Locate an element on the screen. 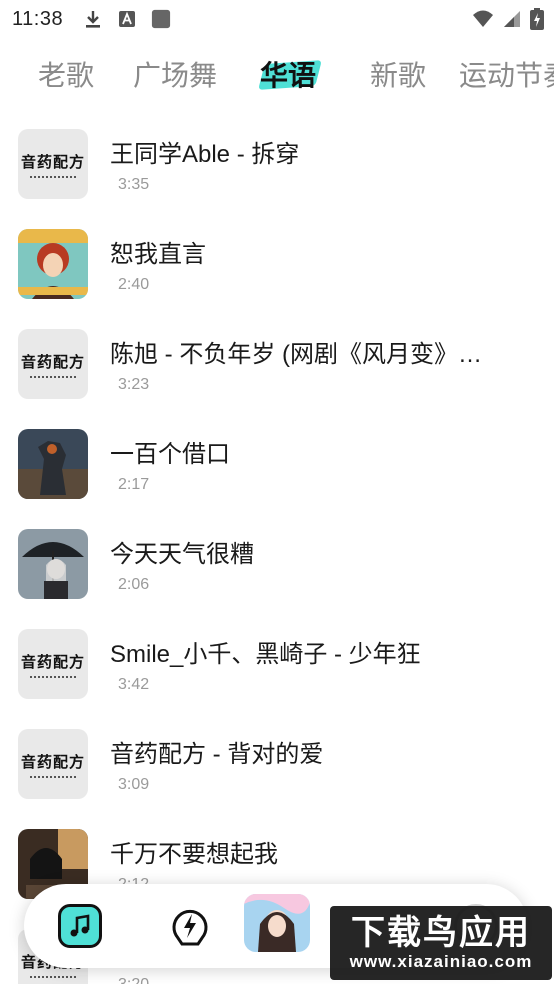 The height and width of the screenshot is (984, 554). status-time: 11:38 is located at coordinates (38, 18).